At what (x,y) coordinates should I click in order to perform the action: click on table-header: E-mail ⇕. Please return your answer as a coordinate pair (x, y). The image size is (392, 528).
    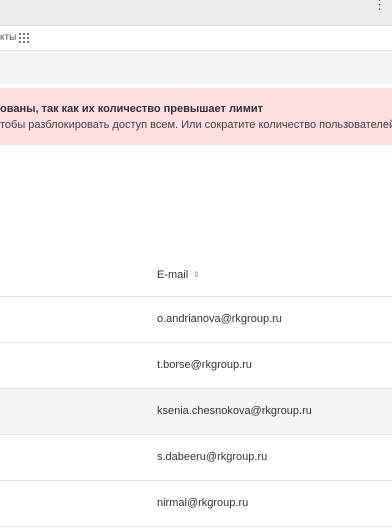
    Looking at the image, I should click on (196, 273).